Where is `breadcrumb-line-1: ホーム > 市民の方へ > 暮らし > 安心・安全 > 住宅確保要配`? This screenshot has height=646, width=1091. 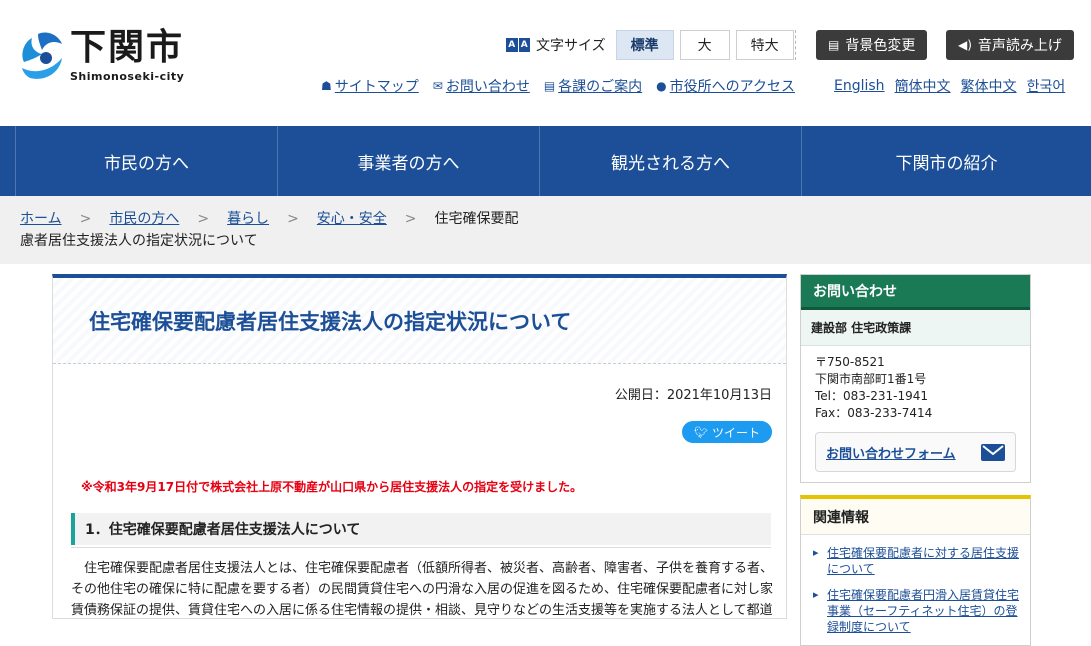 breadcrumb-line-1: ホーム > 市民の方へ > 暮らし > 安心・安全 > 住宅確保要配 is located at coordinates (555, 219).